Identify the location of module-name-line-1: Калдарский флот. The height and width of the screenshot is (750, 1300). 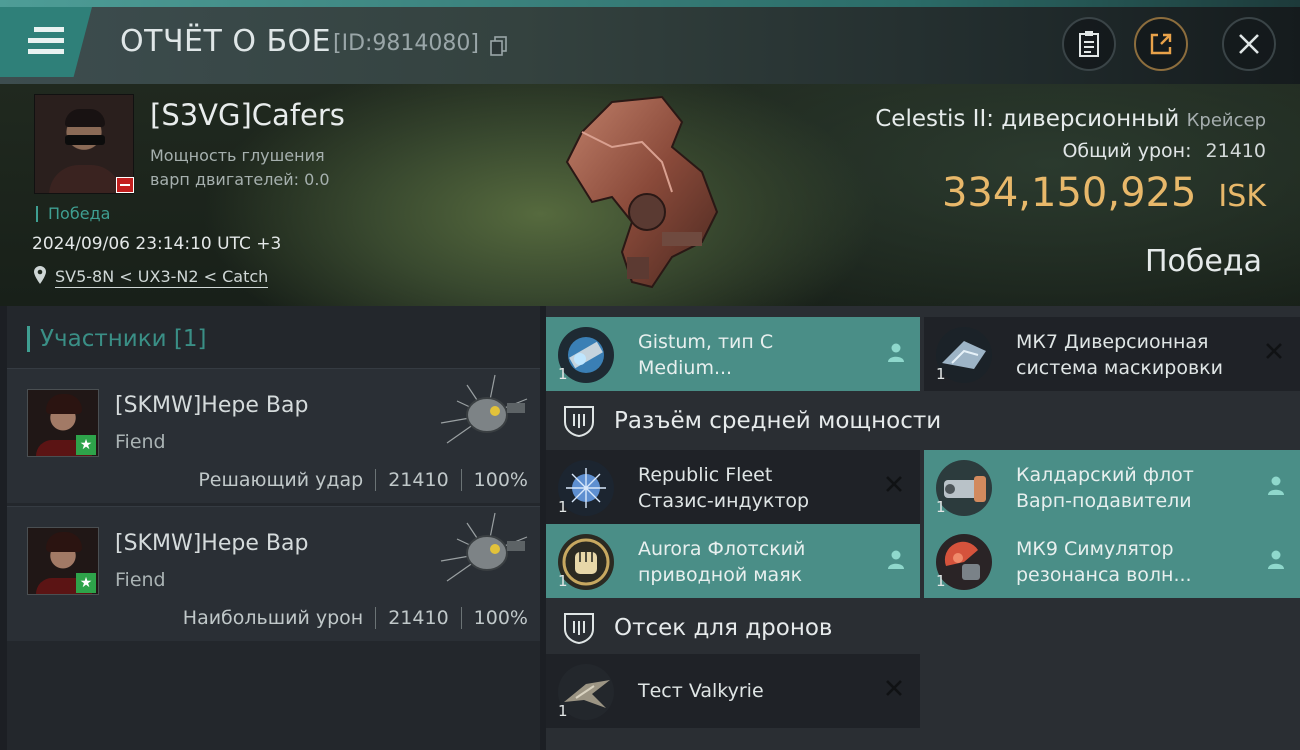
(1105, 475).